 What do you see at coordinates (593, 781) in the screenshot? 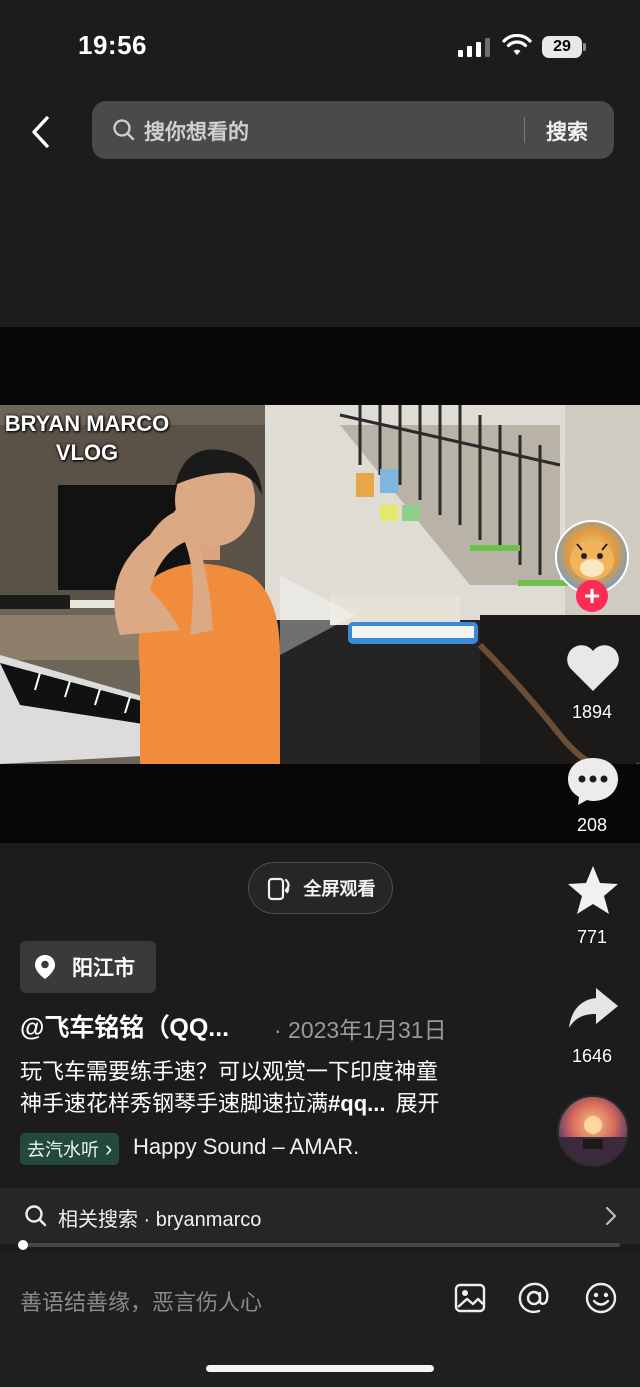
I see `comment-icon` at bounding box center [593, 781].